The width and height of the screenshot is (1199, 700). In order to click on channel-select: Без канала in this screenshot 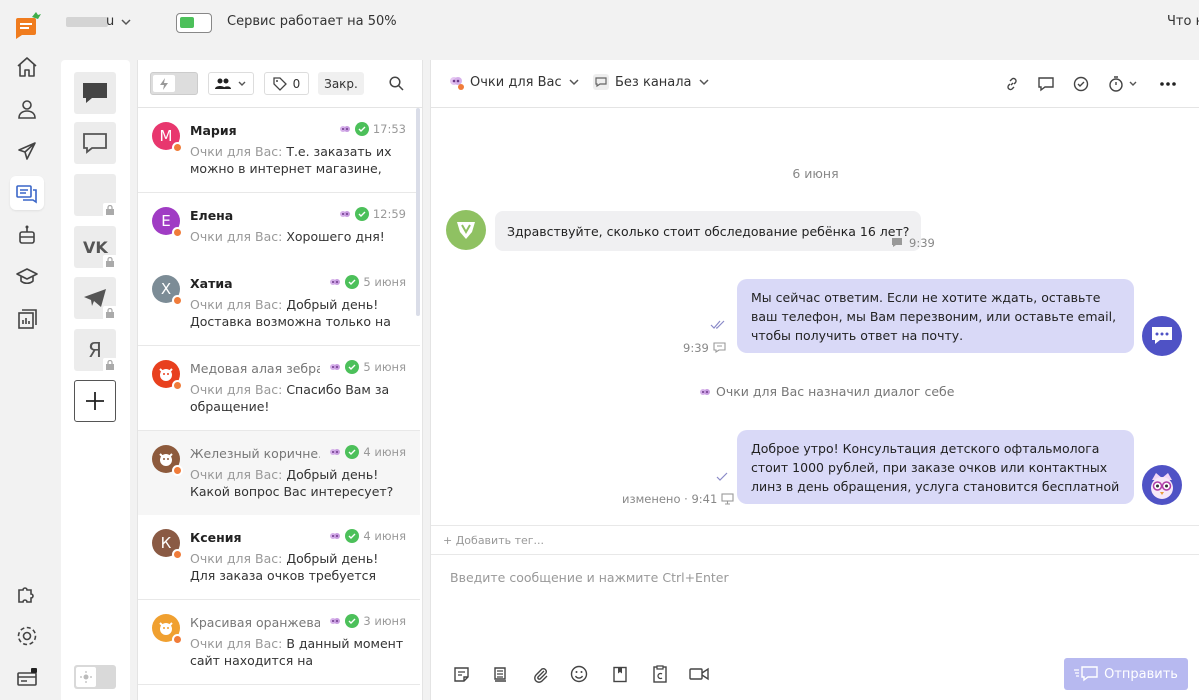, I will do `click(651, 82)`.